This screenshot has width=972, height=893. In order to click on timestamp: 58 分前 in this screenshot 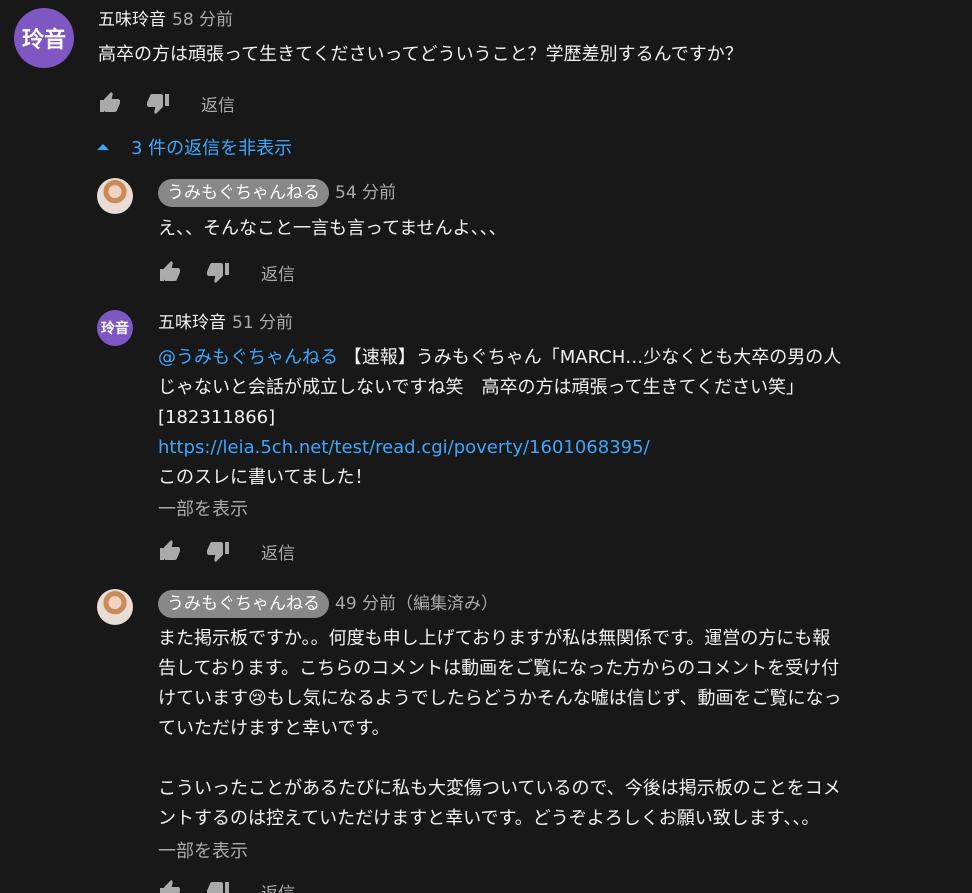, I will do `click(202, 20)`.